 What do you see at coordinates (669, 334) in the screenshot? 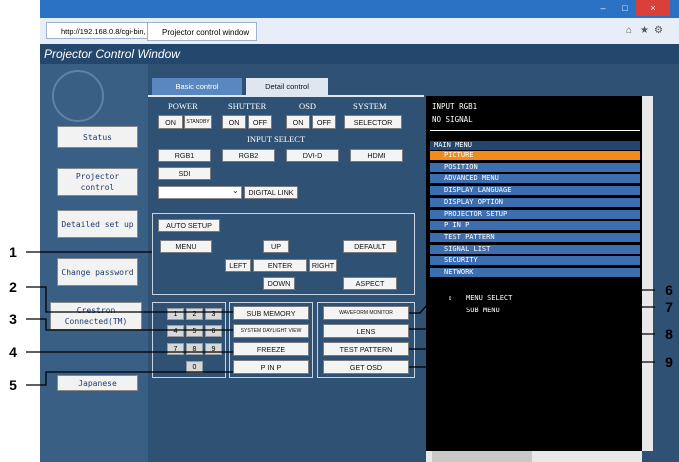
I see `callout-8: 8` at bounding box center [669, 334].